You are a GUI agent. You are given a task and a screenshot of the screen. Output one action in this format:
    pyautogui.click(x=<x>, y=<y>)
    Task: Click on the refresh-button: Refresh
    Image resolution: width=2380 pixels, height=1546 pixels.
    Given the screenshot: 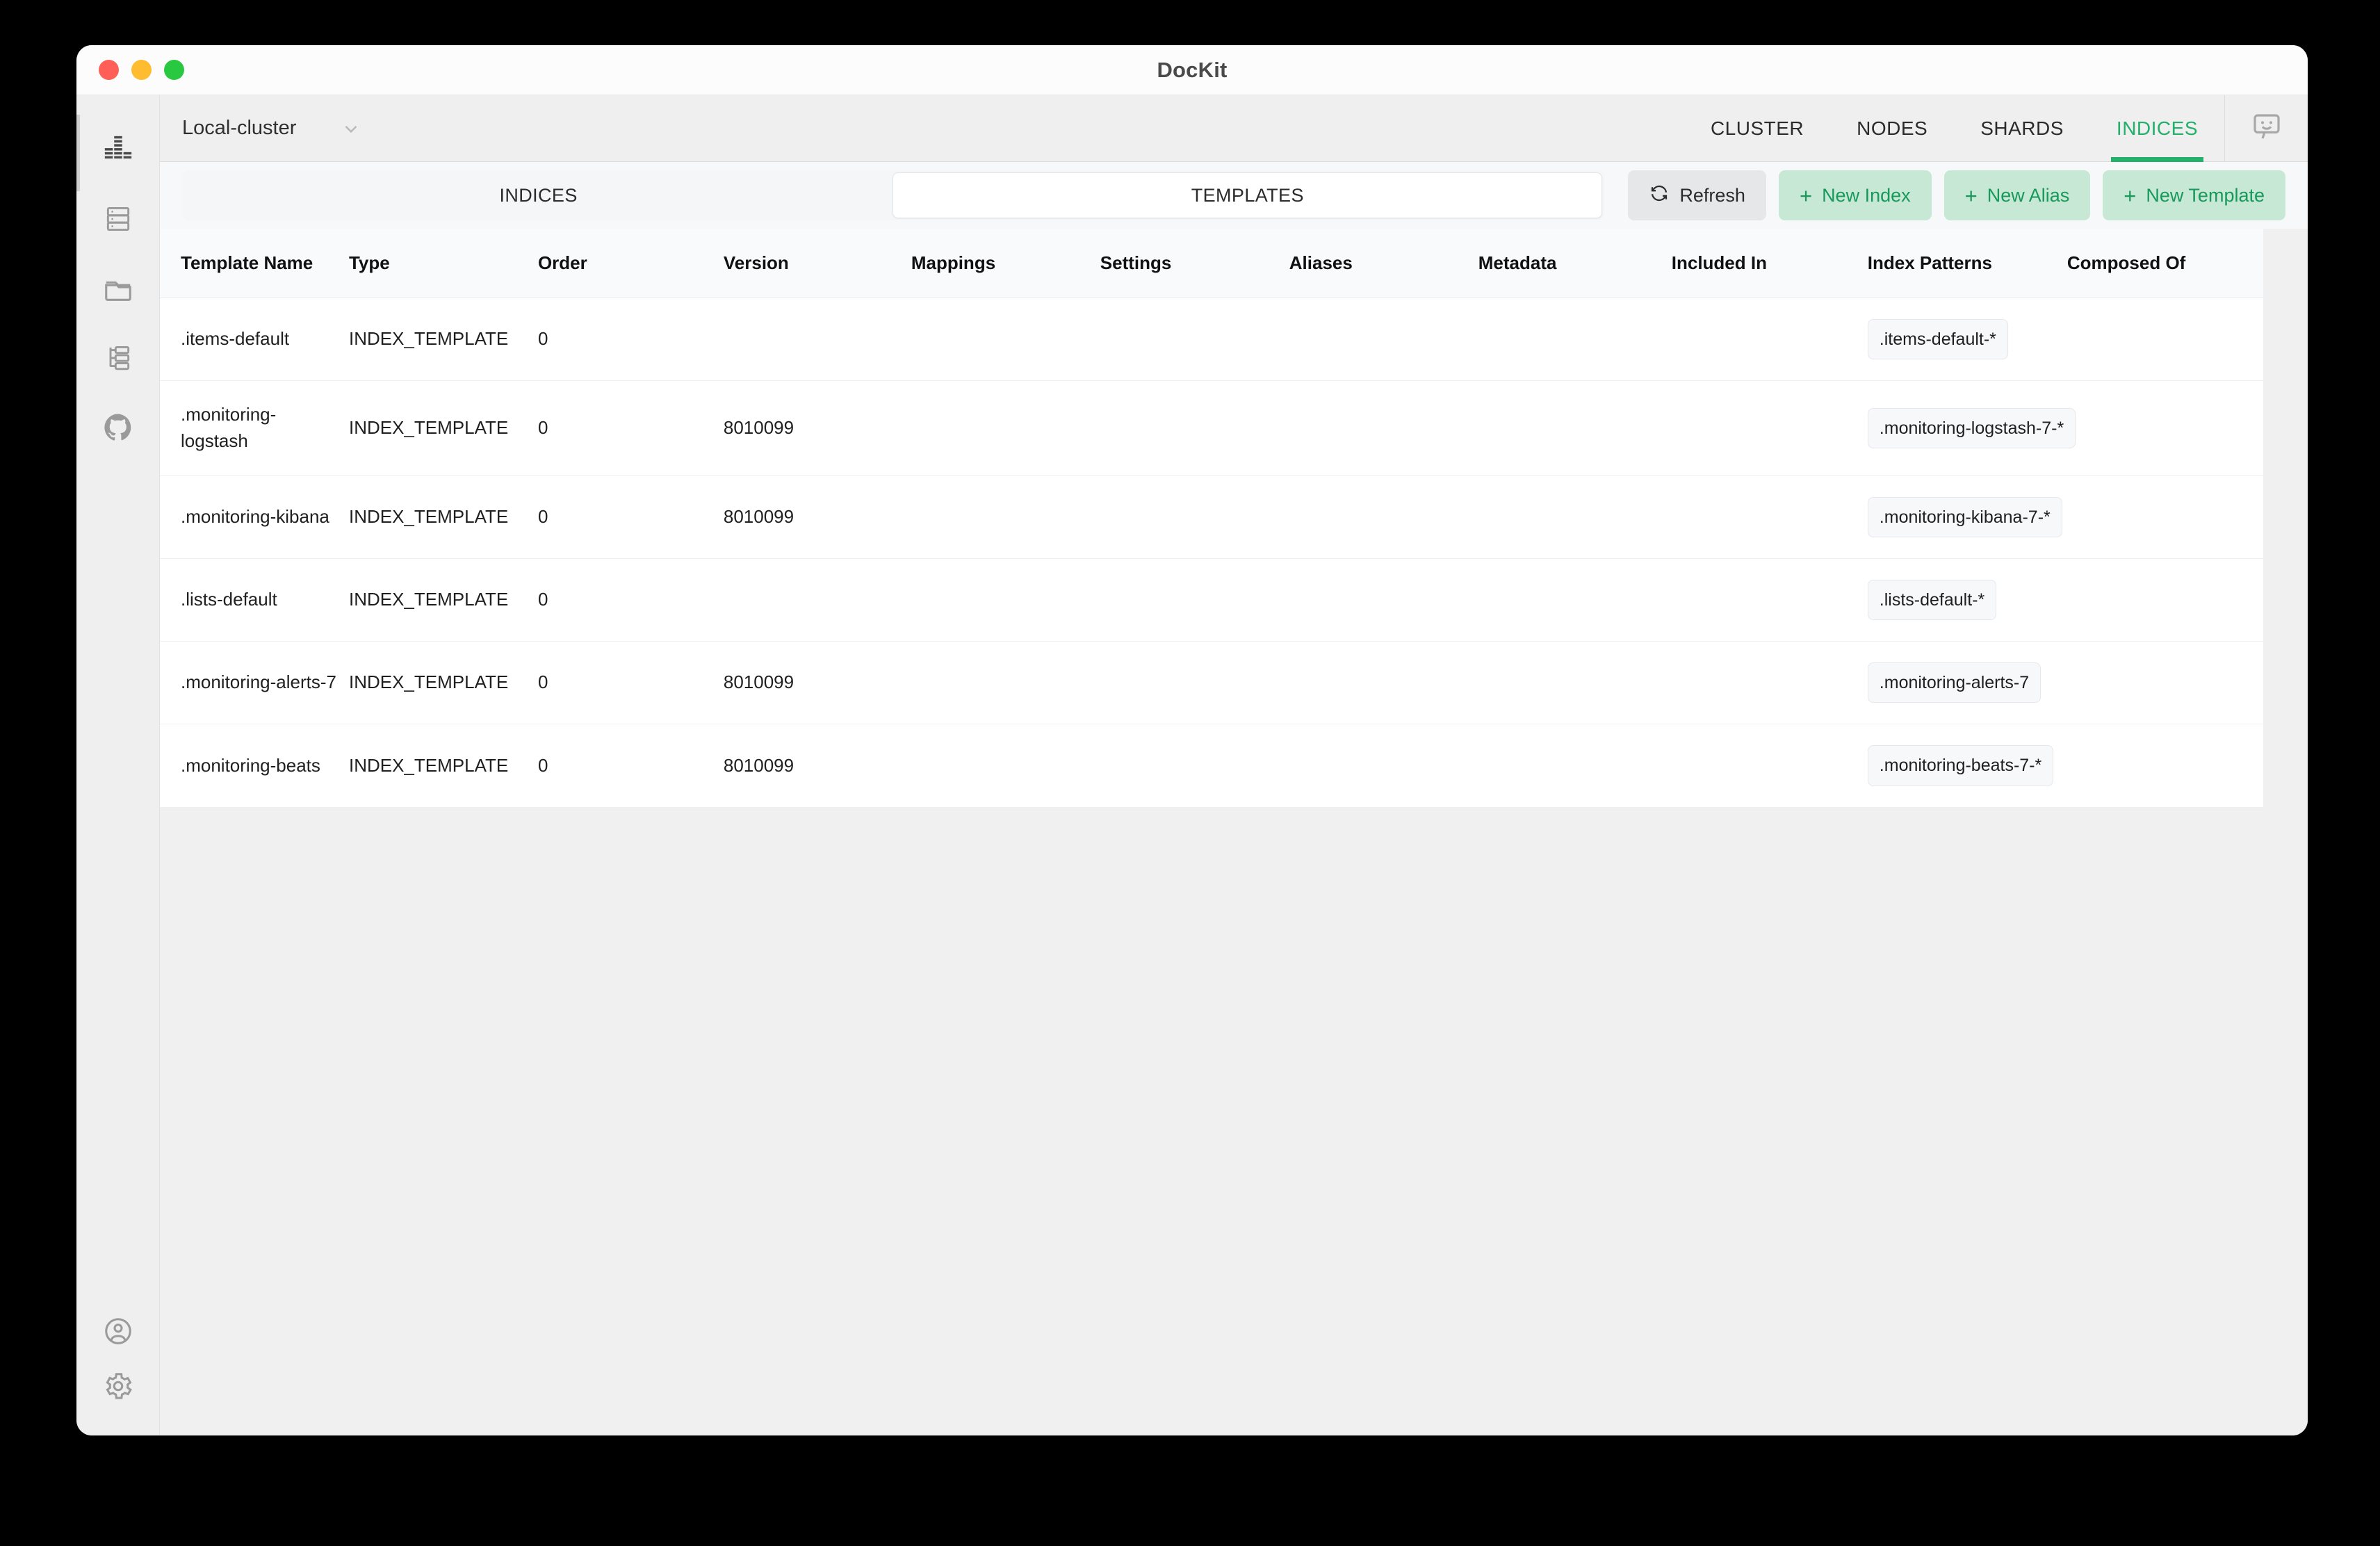 What is the action you would take?
    pyautogui.click(x=1697, y=195)
    